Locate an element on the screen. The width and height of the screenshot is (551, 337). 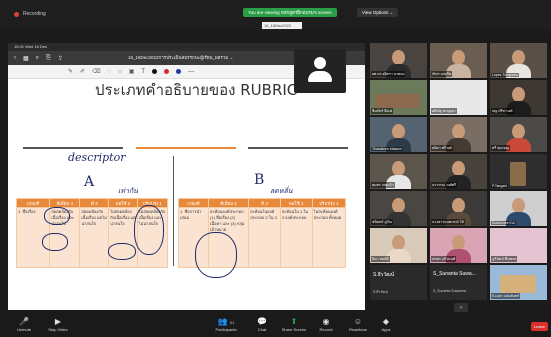
participant-name: อรวรรณ วงศ์ศรี is located at coordinates (444, 185).